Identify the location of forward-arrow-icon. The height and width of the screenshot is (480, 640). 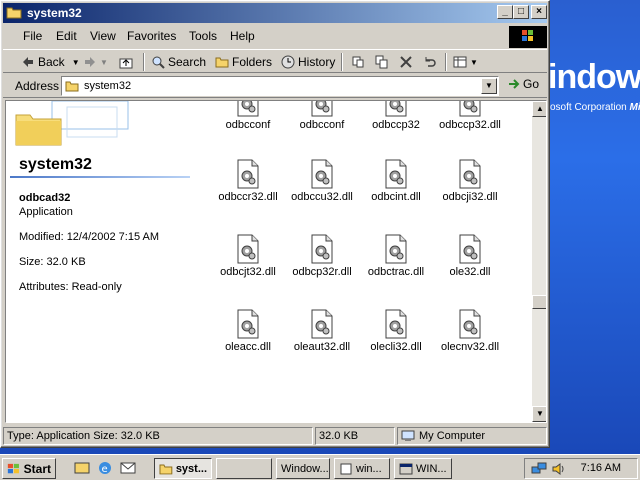
(90, 62).